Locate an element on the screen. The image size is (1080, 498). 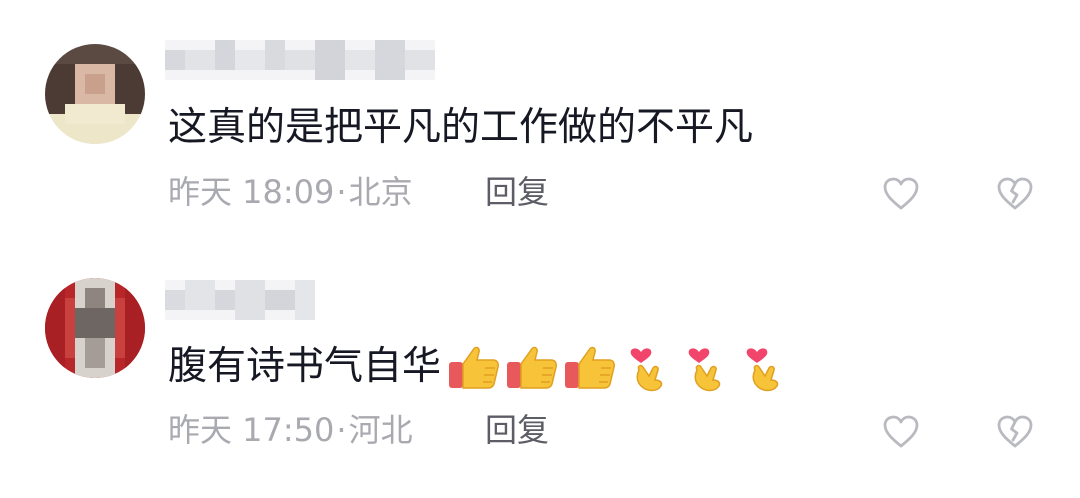
comment-location: 河北 is located at coordinates (380, 430).